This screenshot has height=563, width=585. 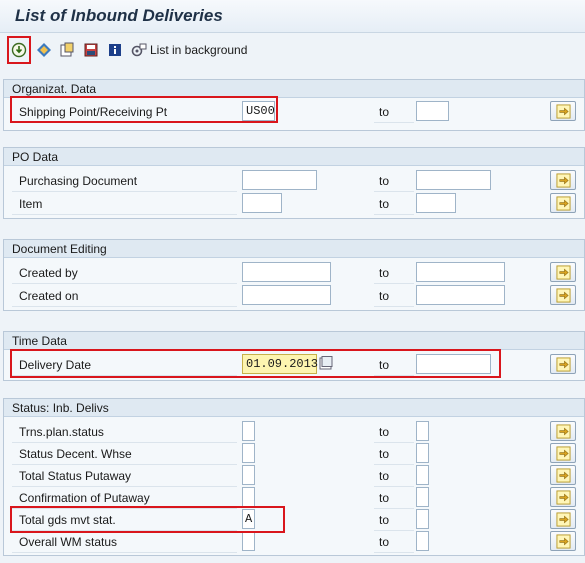 I want to click on background-job-icon, so click(x=139, y=50).